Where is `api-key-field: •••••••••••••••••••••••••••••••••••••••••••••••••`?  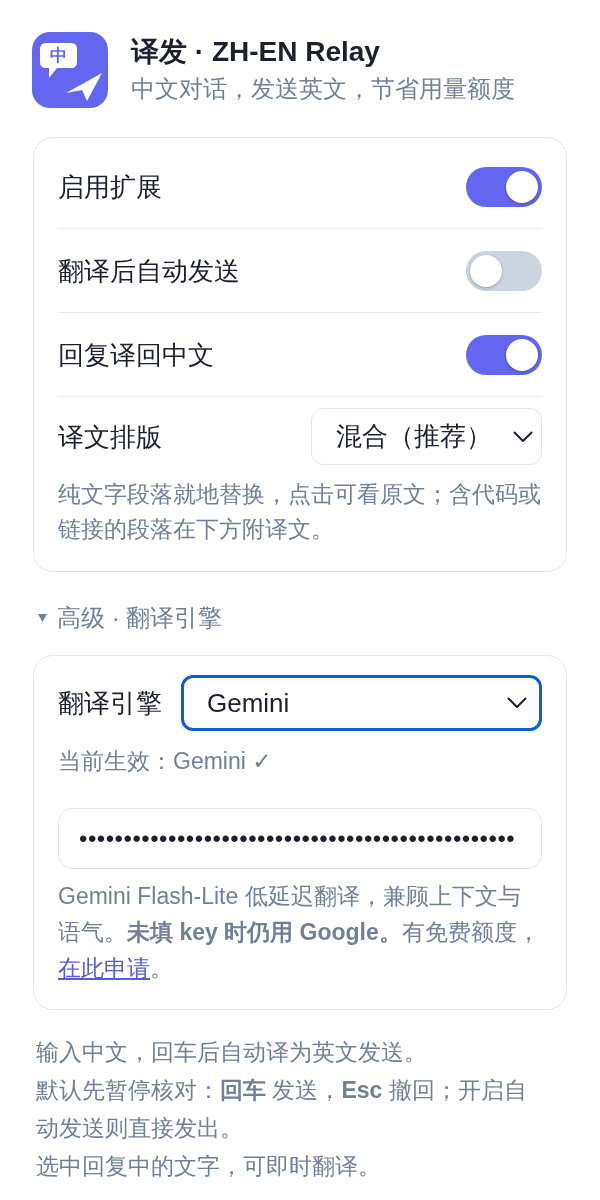
api-key-field: ••••••••••••••••••••••••••••••••••••••••••••••••• is located at coordinates (300, 838).